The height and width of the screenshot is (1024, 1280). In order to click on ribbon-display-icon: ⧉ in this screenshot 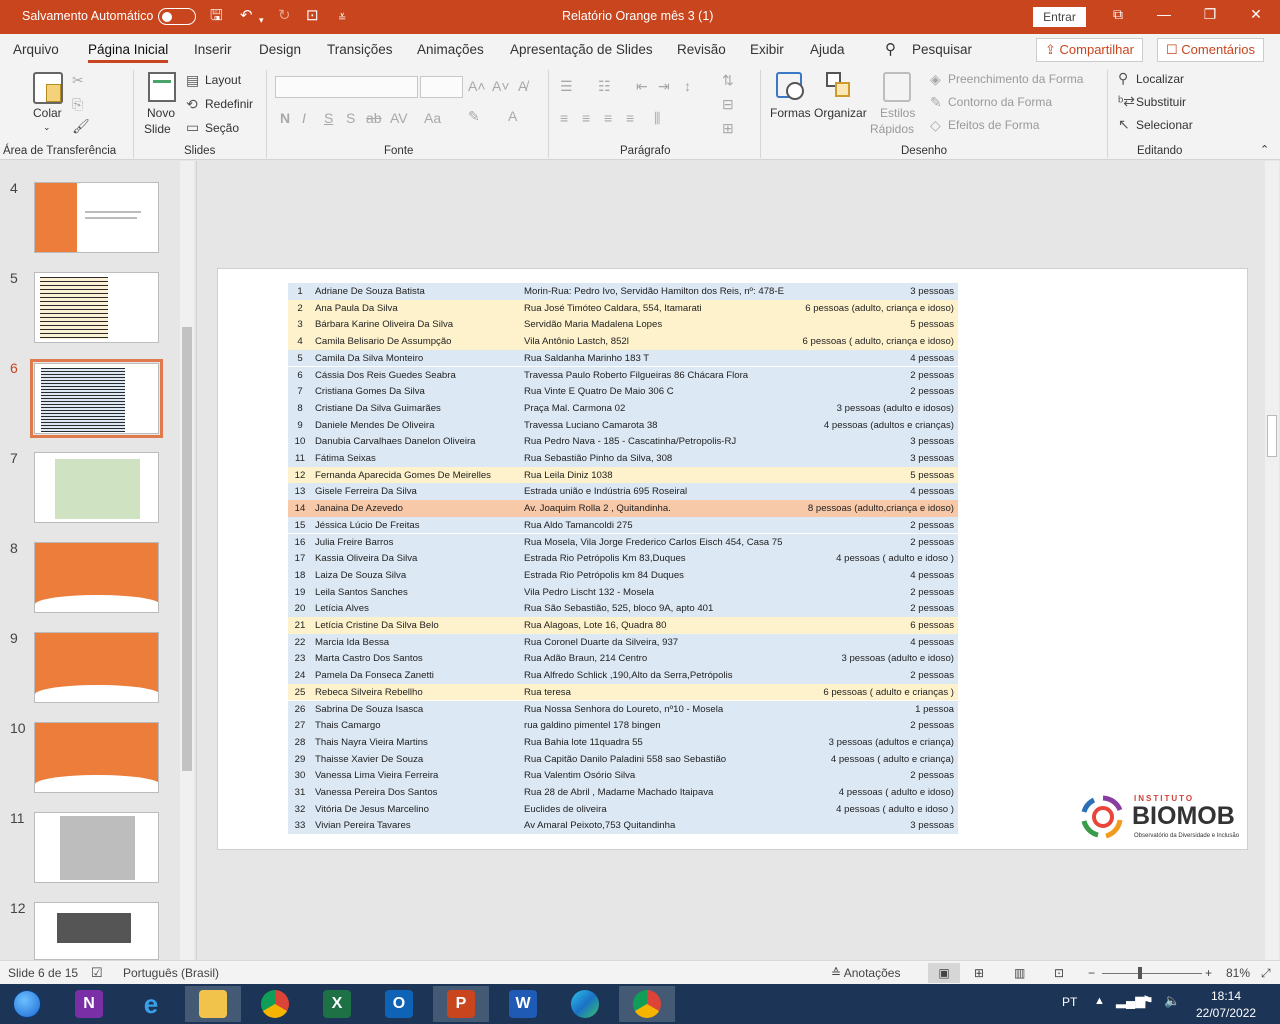, I will do `click(1118, 14)`.